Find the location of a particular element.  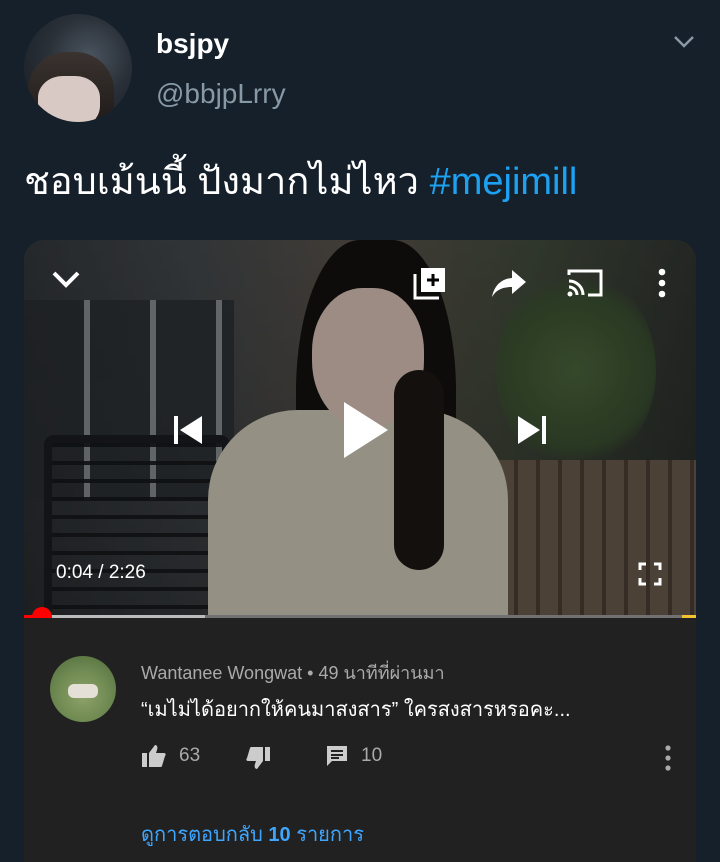

cast-icon is located at coordinates (585, 283).